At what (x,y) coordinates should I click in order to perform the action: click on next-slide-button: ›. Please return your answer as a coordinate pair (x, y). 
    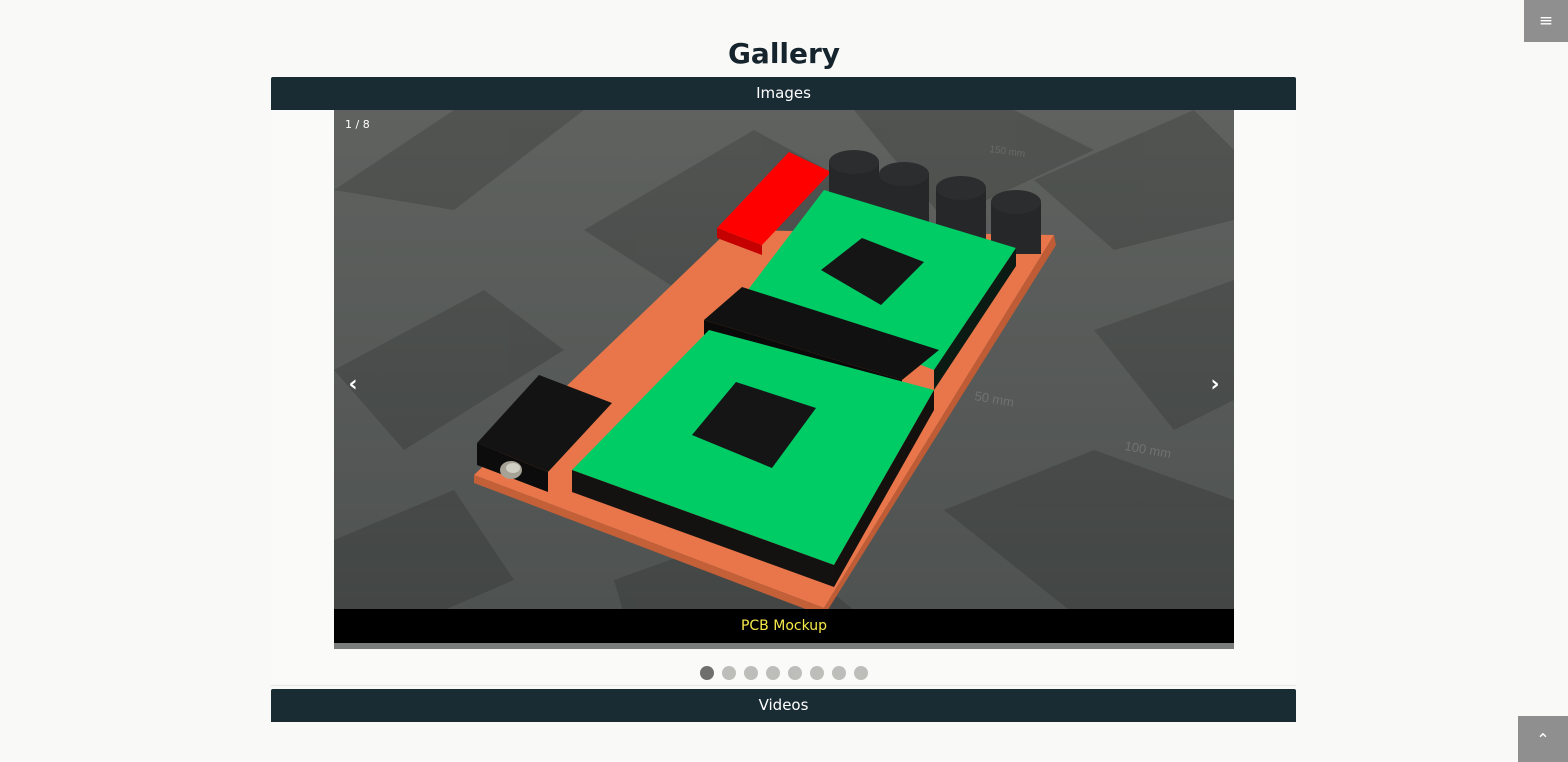
    Looking at the image, I should click on (1215, 385).